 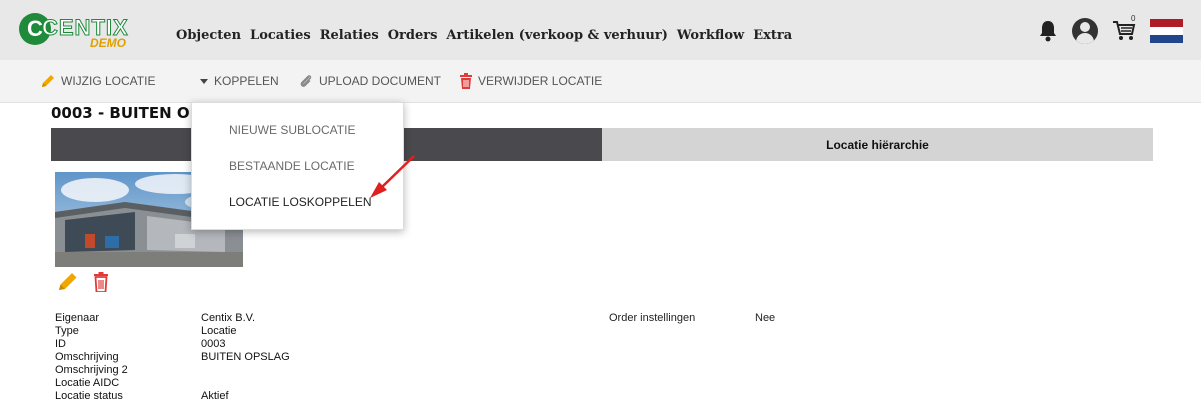 I want to click on menu-item-new-sublocation: NIEUWE SUBLOCATIE, so click(x=292, y=130).